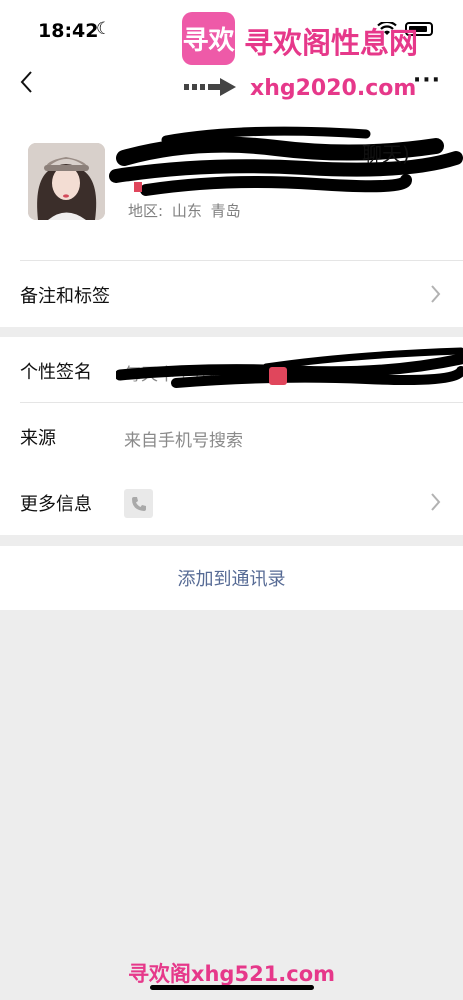 The width and height of the screenshot is (463, 1000). Describe the element at coordinates (231, 502) in the screenshot. I see `more-info-row: 更多信息` at that location.